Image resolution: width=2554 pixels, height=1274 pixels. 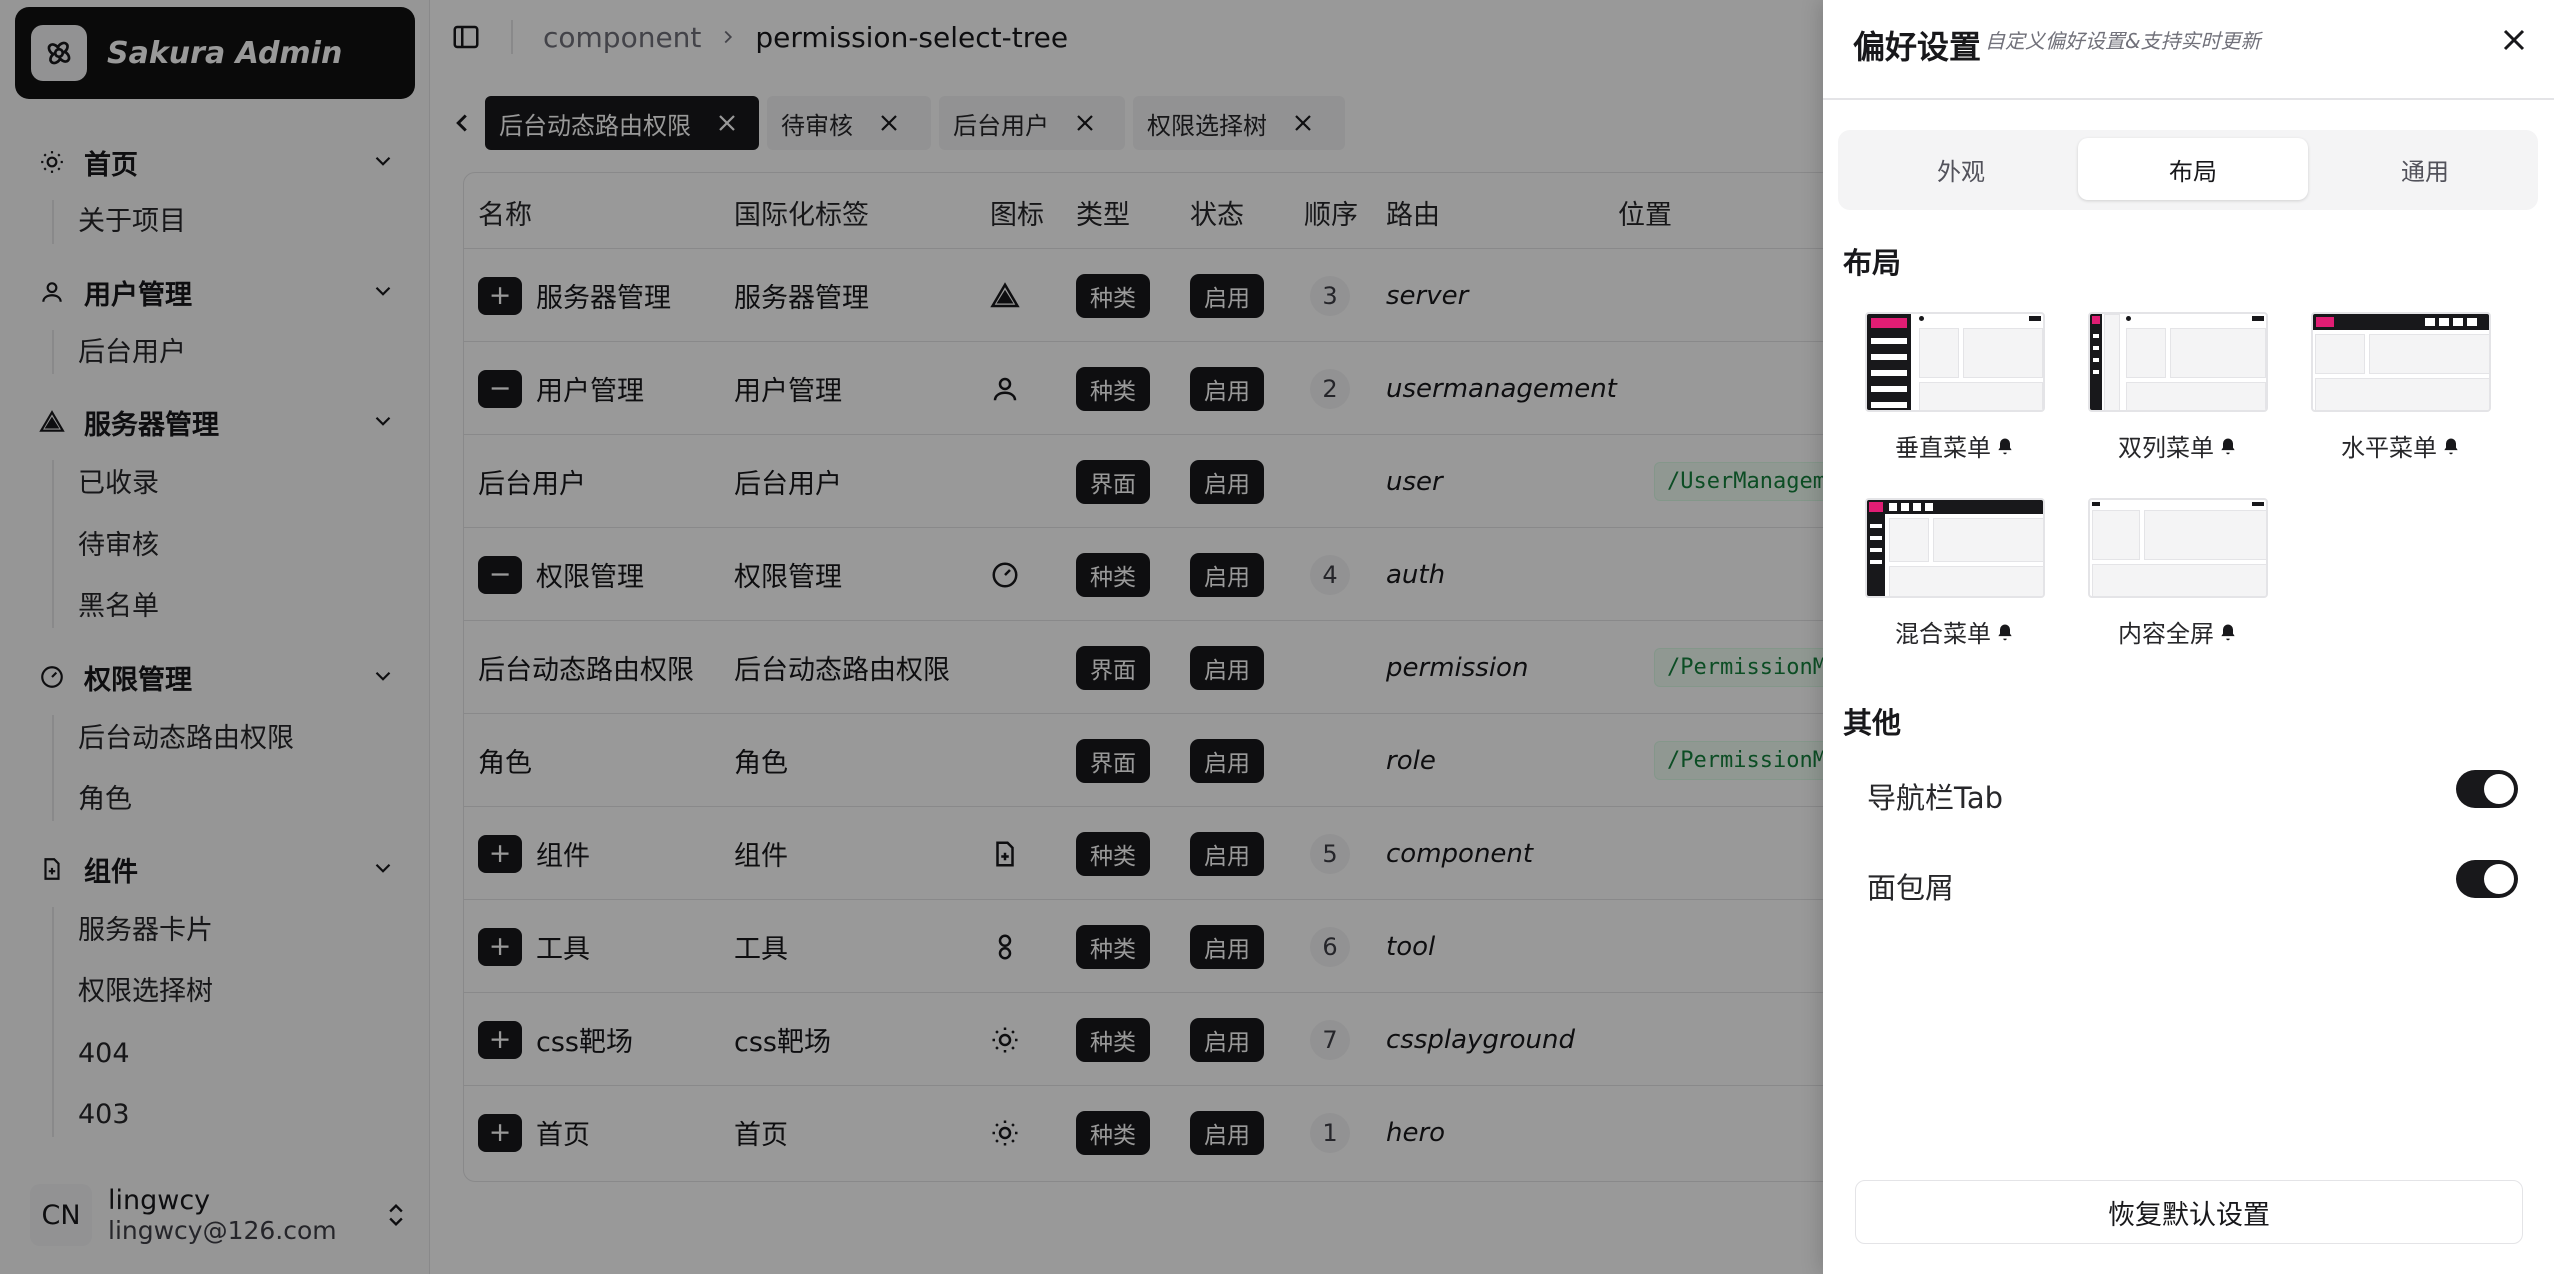 What do you see at coordinates (1911, 888) in the screenshot?
I see `option-label-breadcrumb: 面包屑` at bounding box center [1911, 888].